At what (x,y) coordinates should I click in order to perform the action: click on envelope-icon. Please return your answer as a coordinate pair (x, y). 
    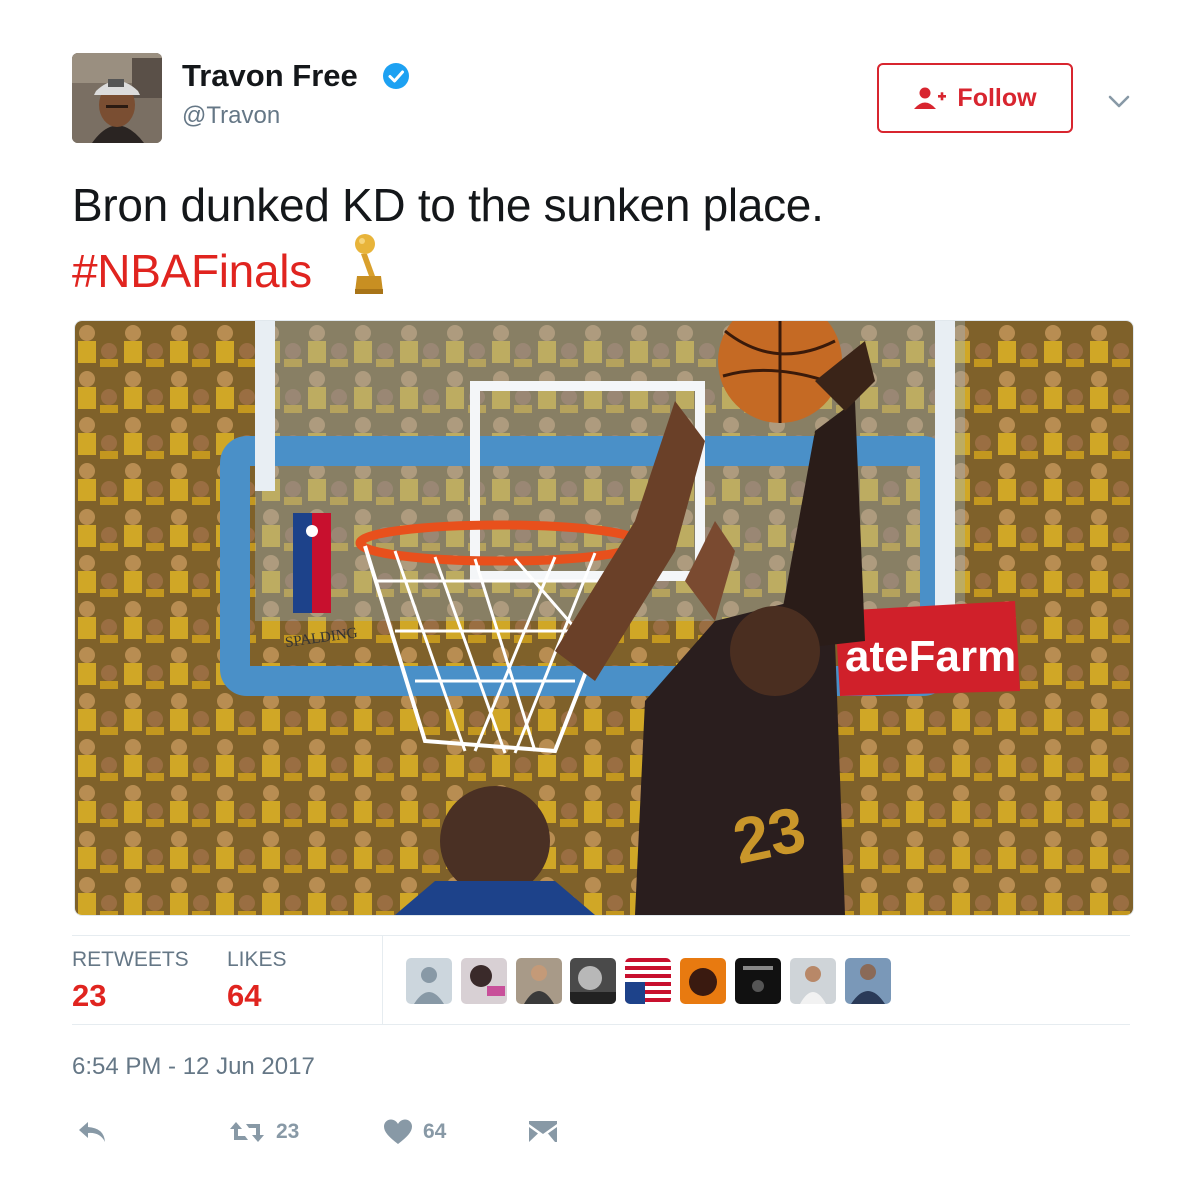
    Looking at the image, I should click on (543, 1131).